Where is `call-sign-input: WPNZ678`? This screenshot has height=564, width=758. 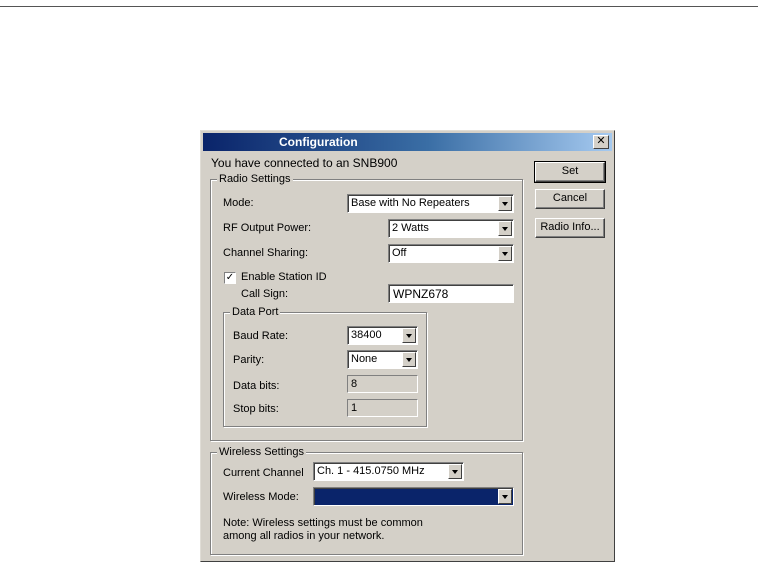 call-sign-input: WPNZ678 is located at coordinates (451, 293).